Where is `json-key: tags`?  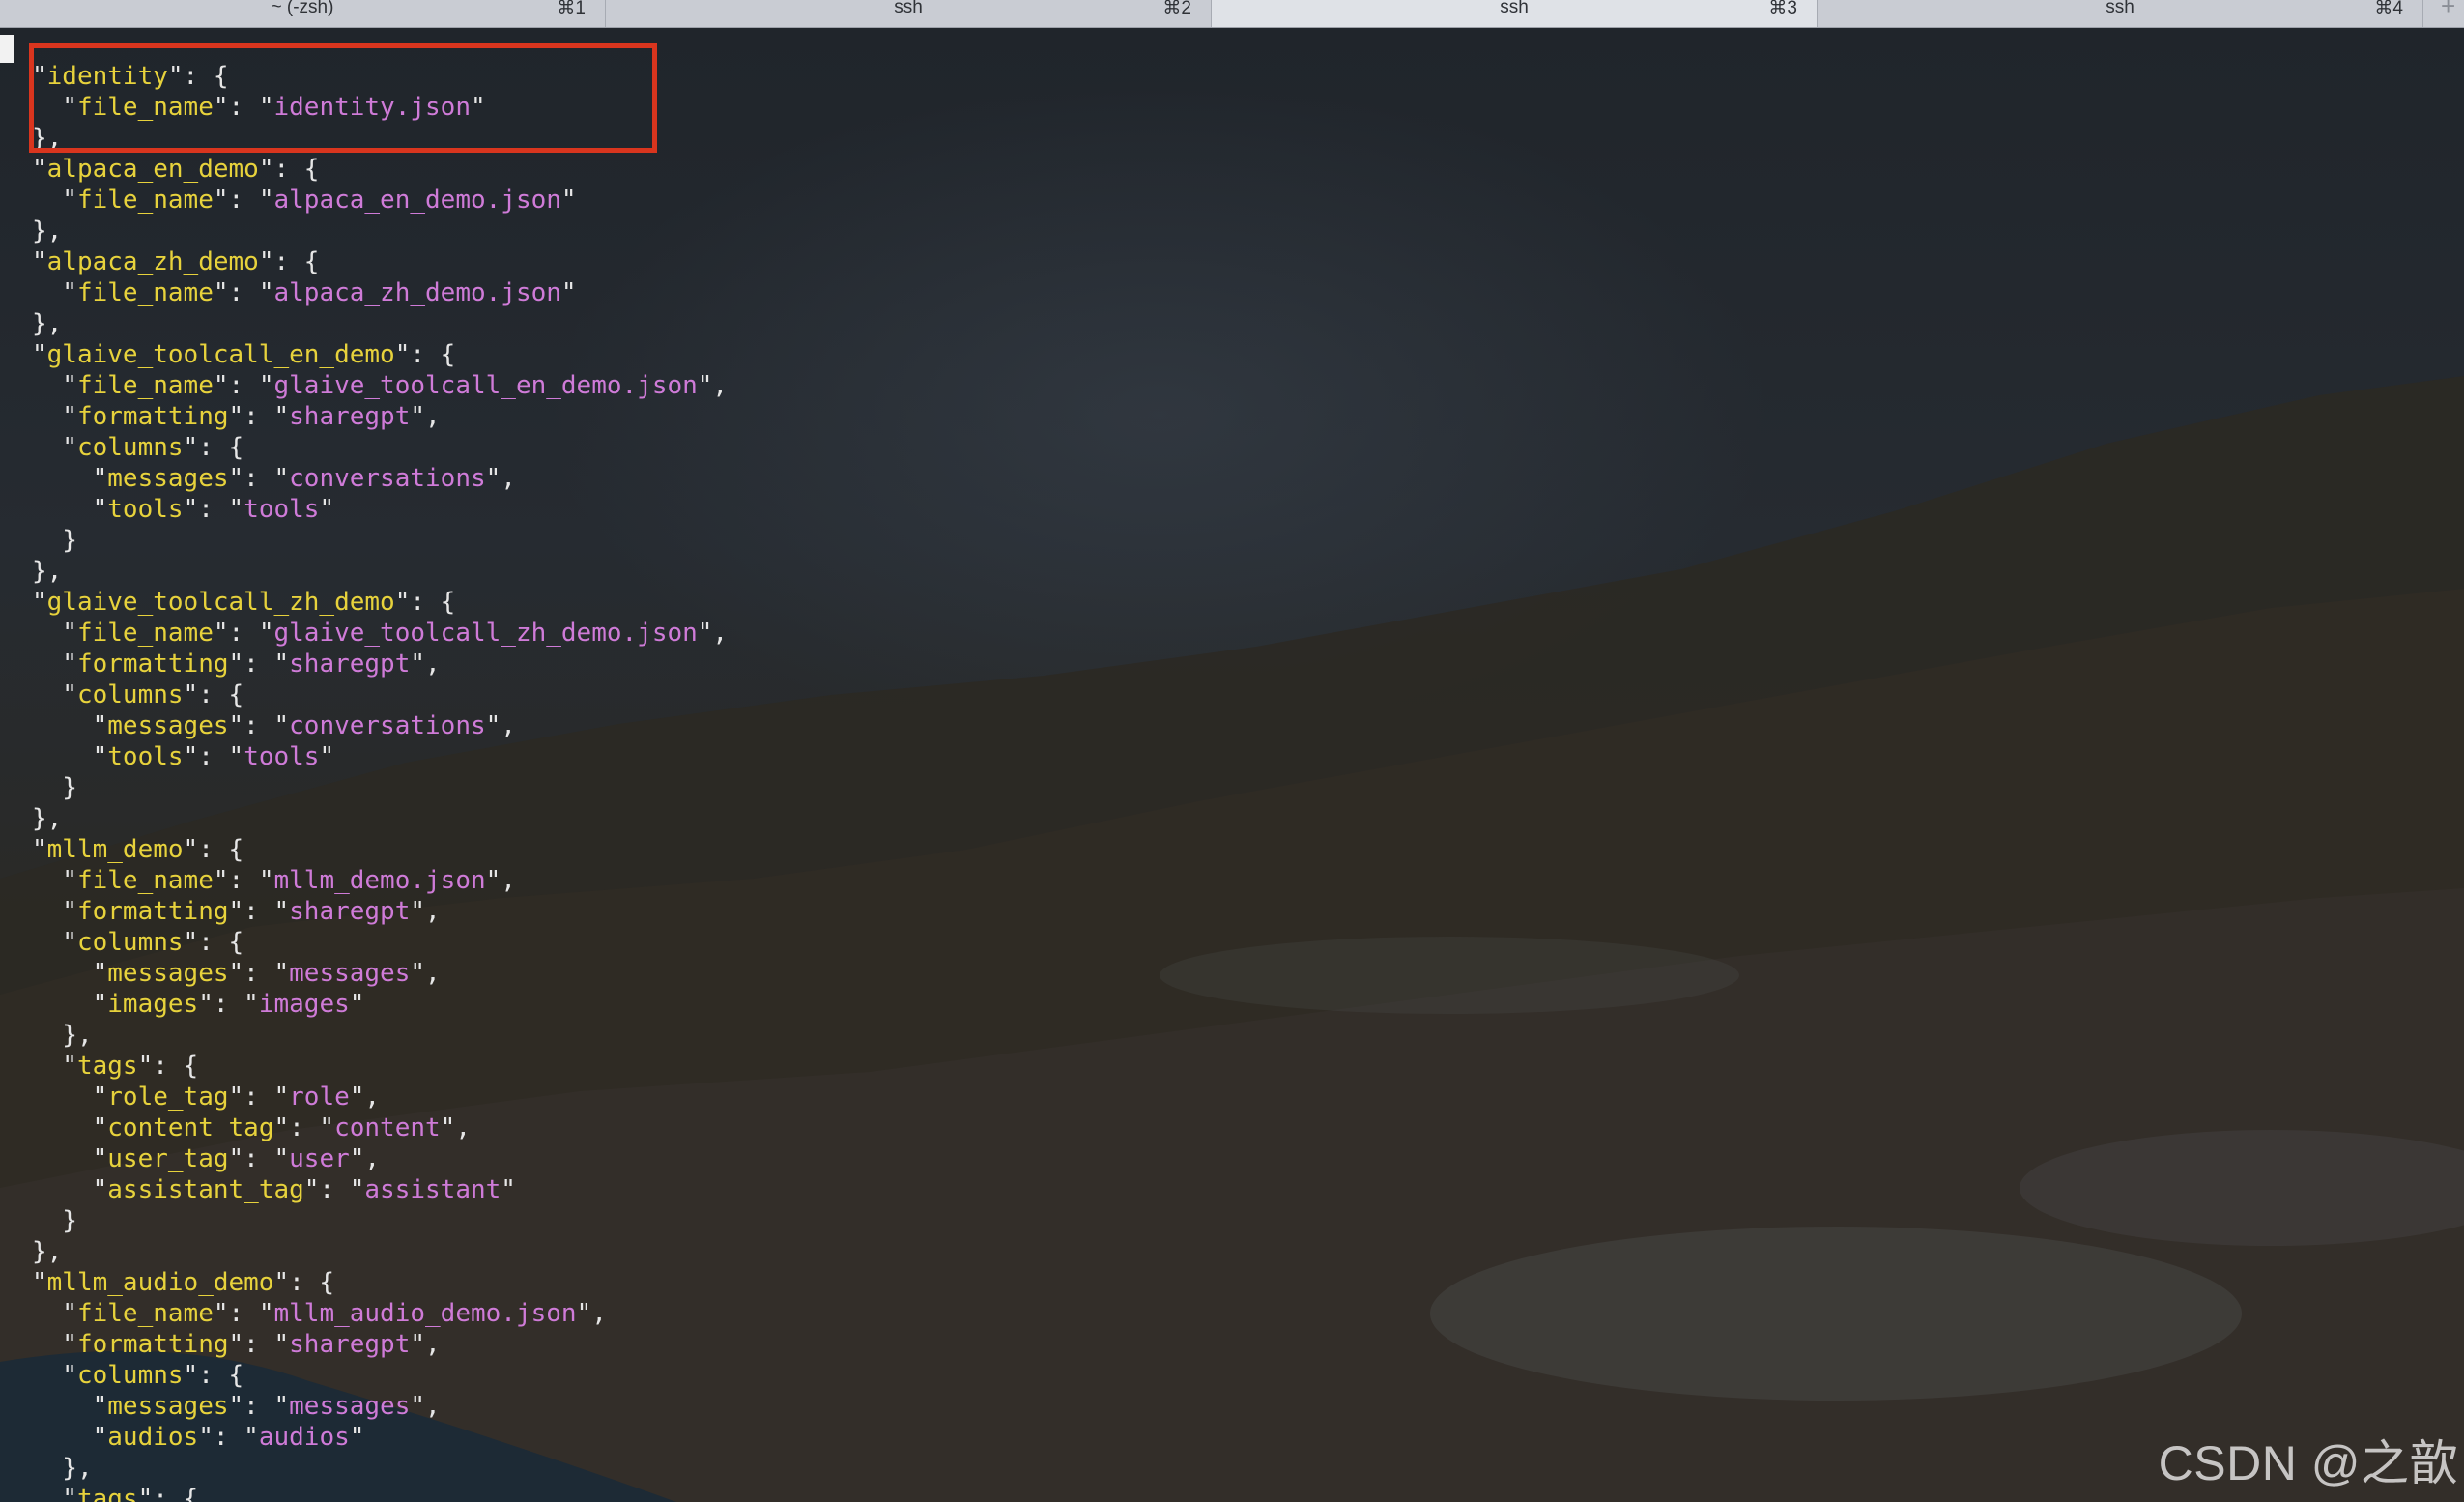
json-key: tags is located at coordinates (107, 1493).